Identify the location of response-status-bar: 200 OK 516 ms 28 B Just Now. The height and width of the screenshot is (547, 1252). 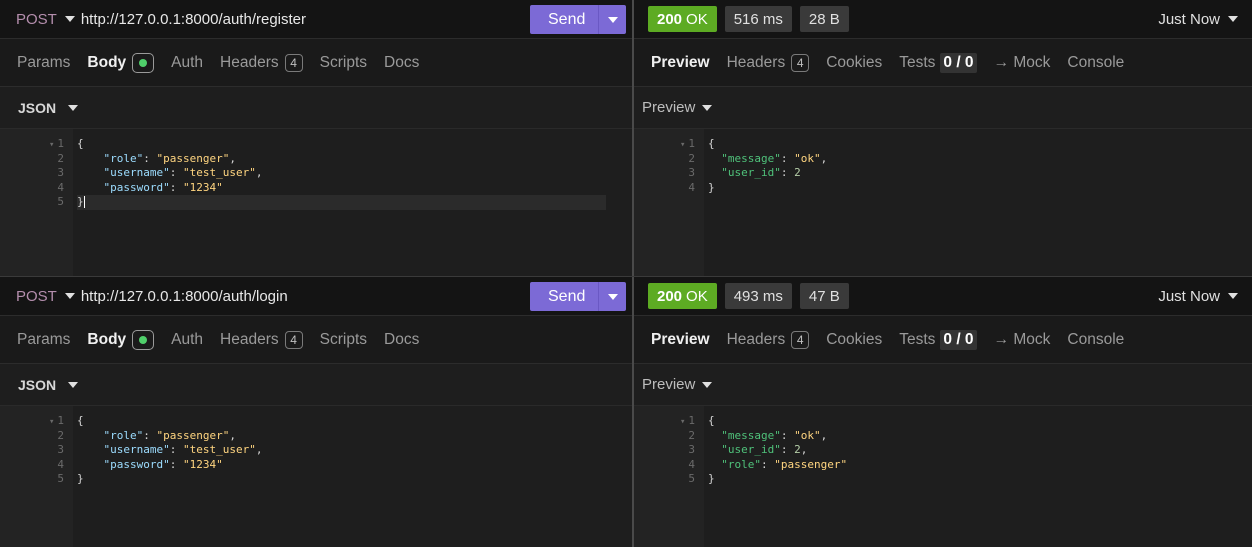
(943, 19).